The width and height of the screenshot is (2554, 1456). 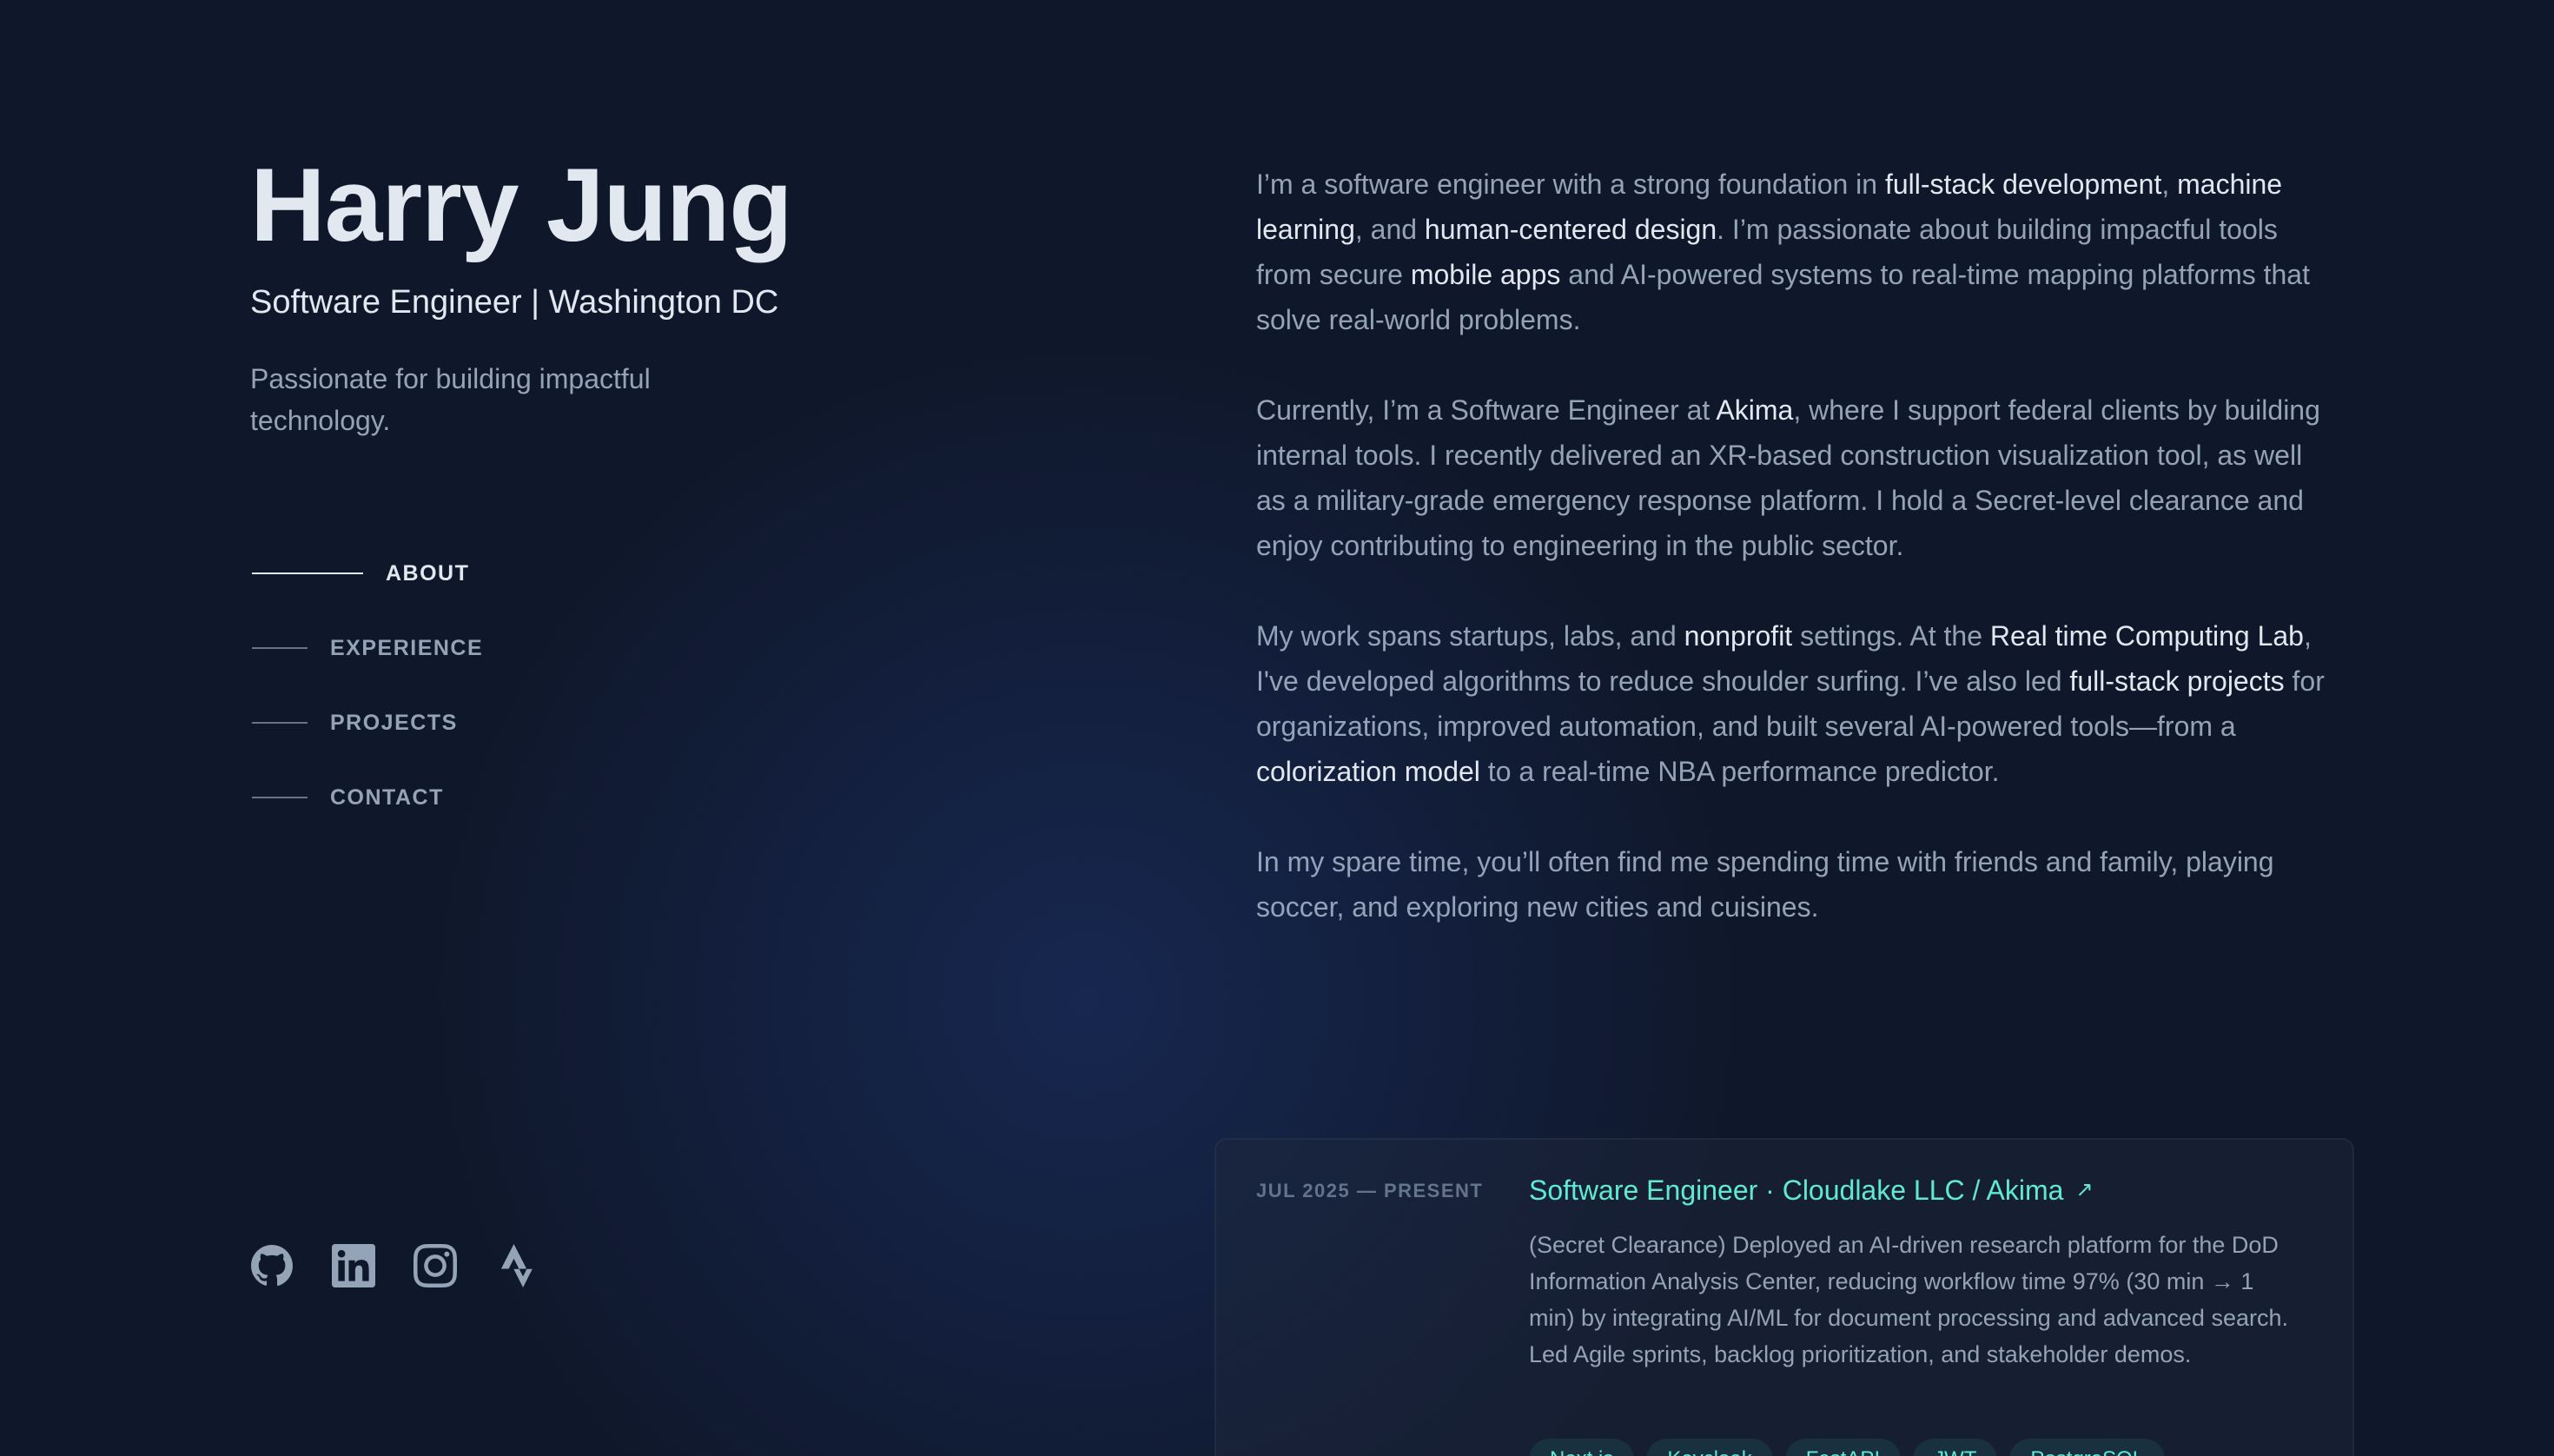 What do you see at coordinates (407, 647) in the screenshot?
I see `nav-item-label: EXPERIENCE` at bounding box center [407, 647].